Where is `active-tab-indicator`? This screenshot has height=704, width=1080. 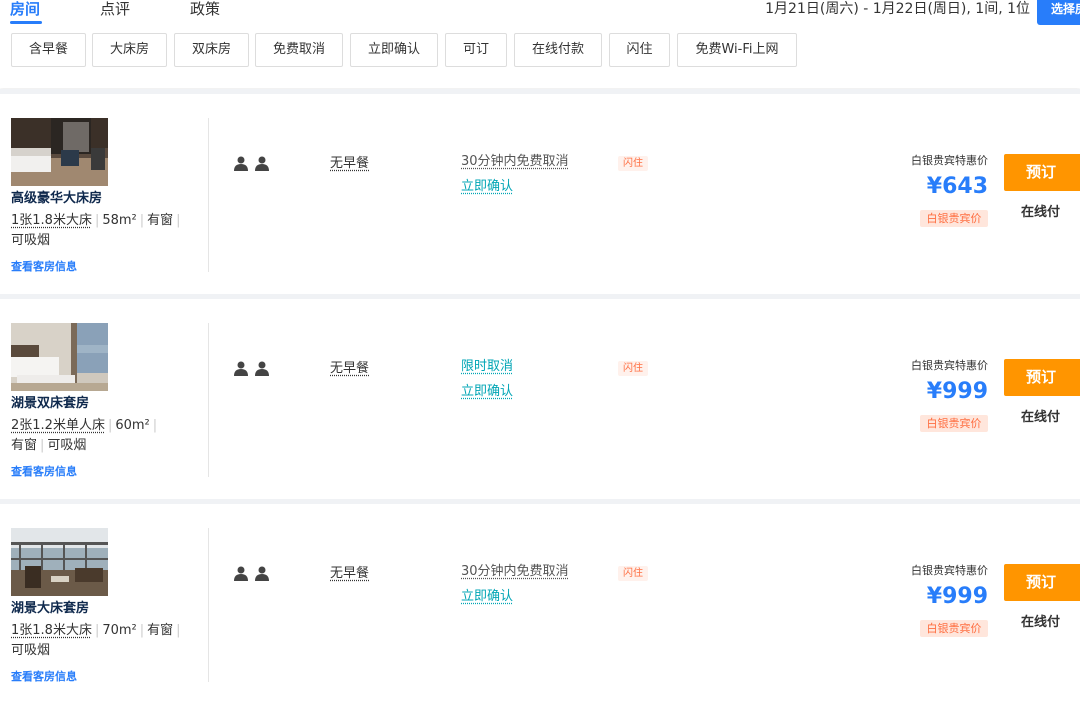
active-tab-indicator is located at coordinates (26, 22).